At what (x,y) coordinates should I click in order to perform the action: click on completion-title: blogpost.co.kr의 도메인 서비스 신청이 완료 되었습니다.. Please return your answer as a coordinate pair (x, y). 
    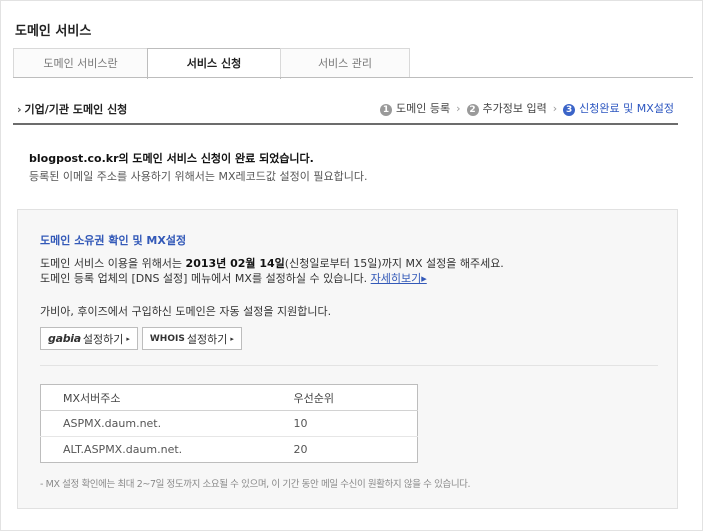
    Looking at the image, I should click on (171, 158).